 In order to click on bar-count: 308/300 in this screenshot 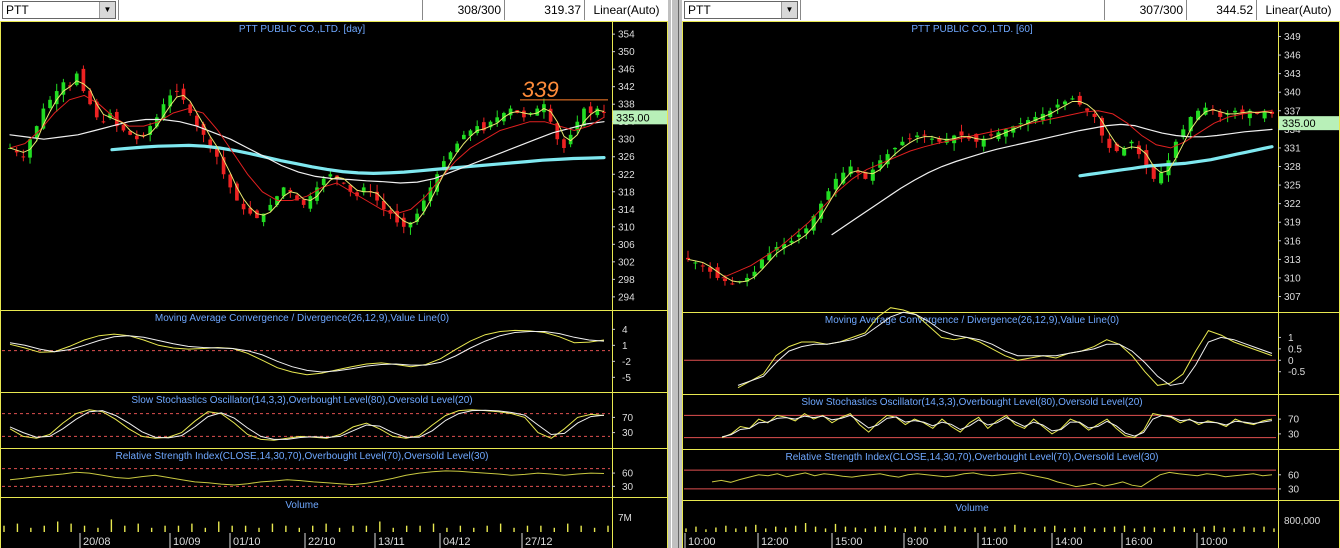, I will do `click(463, 10)`.